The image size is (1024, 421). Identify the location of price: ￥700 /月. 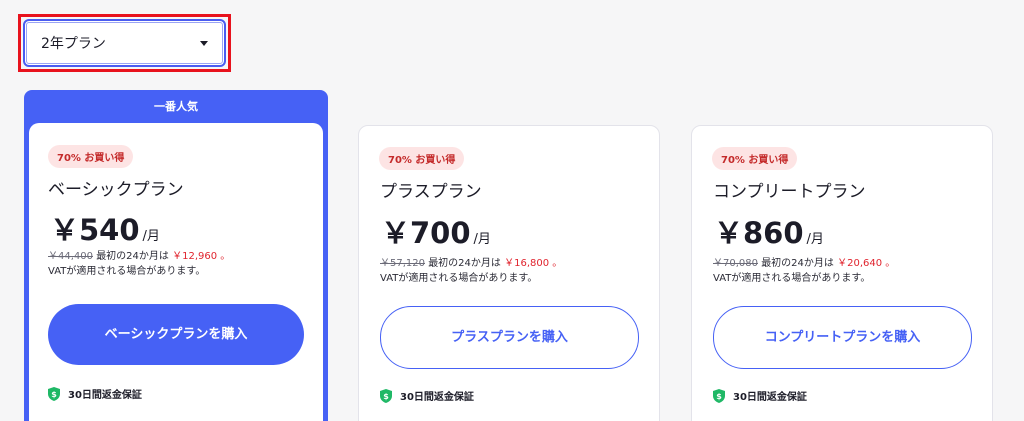
(436, 231).